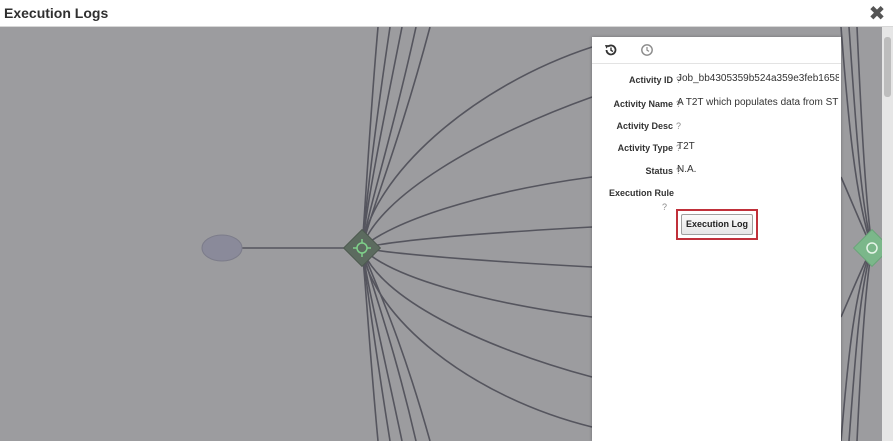 Image resolution: width=893 pixels, height=441 pixels. Describe the element at coordinates (650, 80) in the screenshot. I see `activity-id-label: Activity ID` at that location.